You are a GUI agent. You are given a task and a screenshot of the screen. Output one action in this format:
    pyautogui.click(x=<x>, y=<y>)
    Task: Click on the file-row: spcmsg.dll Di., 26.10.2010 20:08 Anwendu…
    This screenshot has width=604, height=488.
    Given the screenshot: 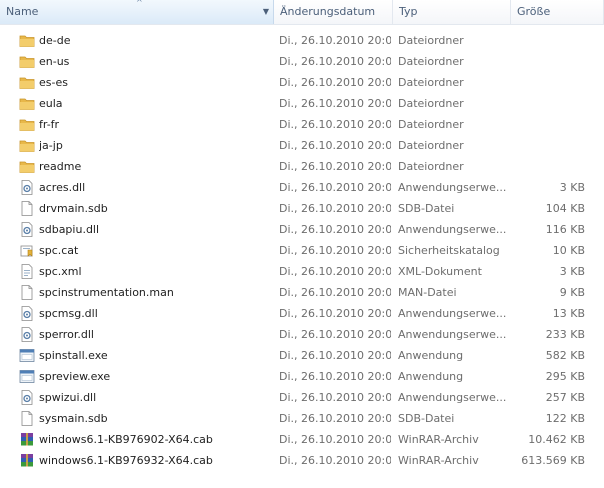 What is the action you would take?
    pyautogui.click(x=302, y=313)
    